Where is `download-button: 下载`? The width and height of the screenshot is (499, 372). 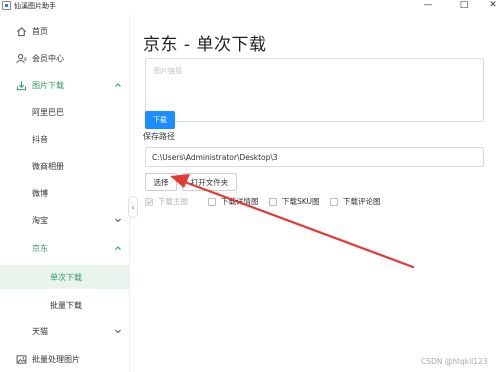 download-button: 下载 is located at coordinates (160, 120).